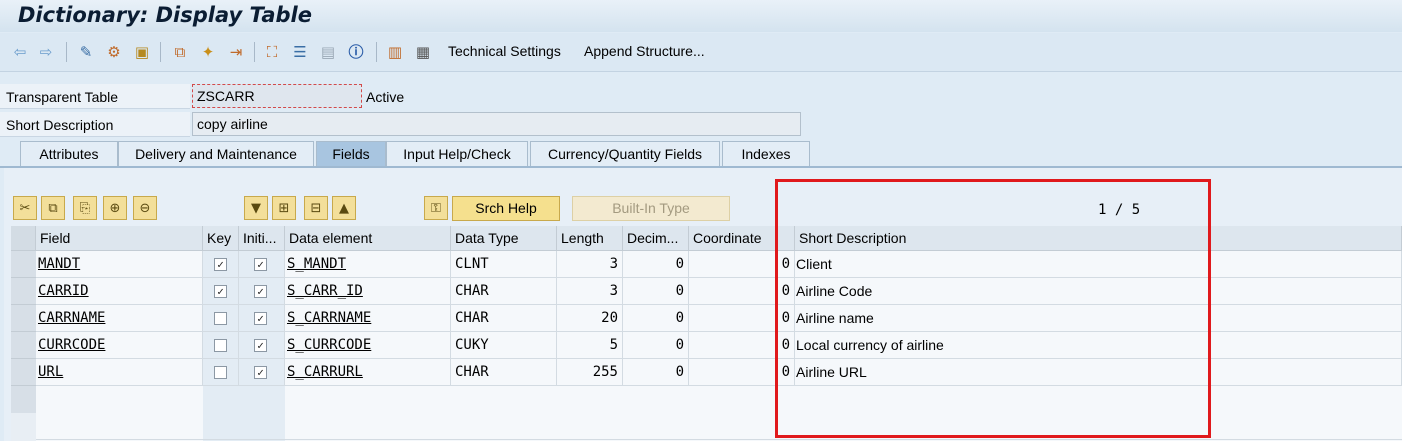 The width and height of the screenshot is (1402, 441). I want to click on col-header-data-type: Data Type, so click(504, 238).